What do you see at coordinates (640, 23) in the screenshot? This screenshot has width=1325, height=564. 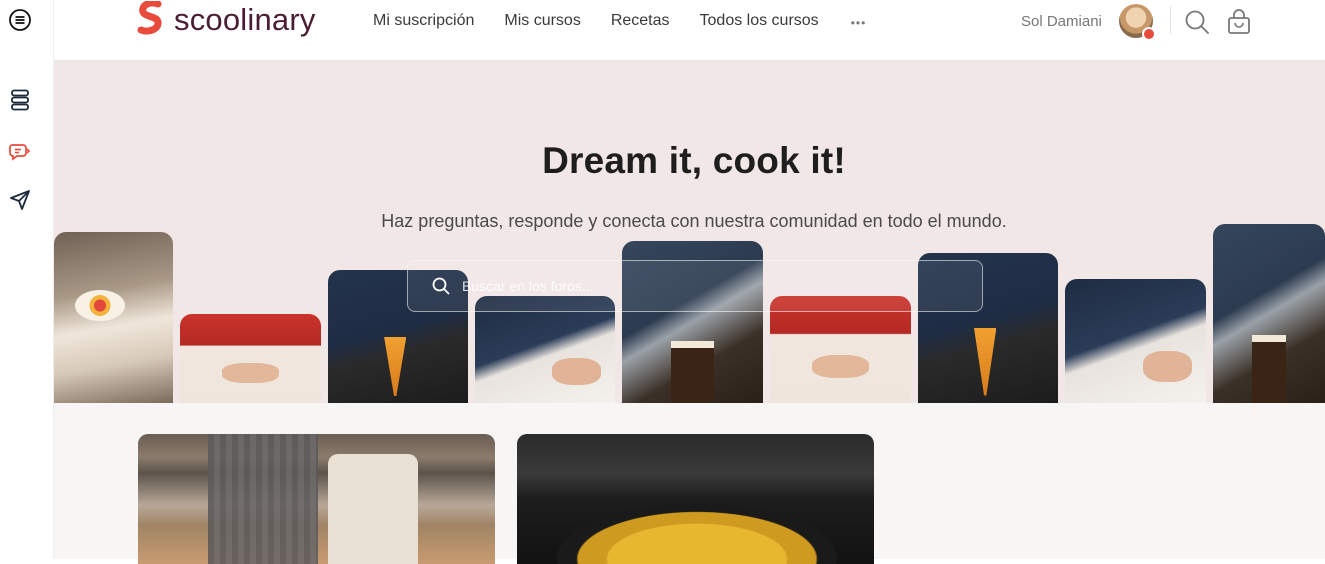 I see `nav-item-recetas: Recetas` at bounding box center [640, 23].